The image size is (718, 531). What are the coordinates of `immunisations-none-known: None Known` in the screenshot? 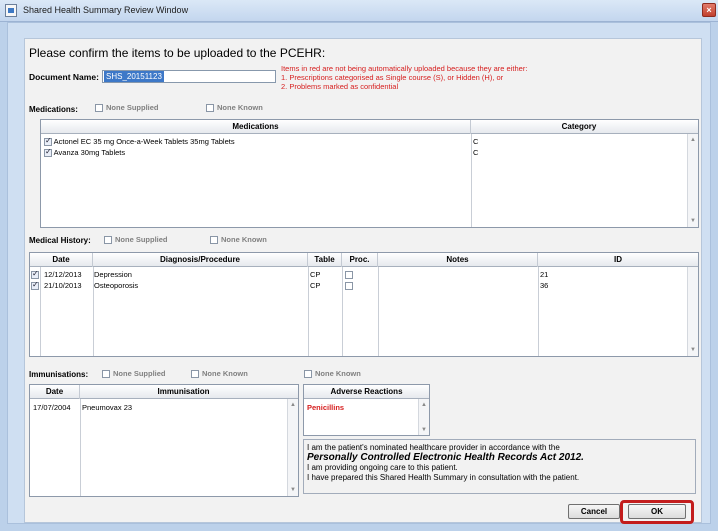 It's located at (219, 373).